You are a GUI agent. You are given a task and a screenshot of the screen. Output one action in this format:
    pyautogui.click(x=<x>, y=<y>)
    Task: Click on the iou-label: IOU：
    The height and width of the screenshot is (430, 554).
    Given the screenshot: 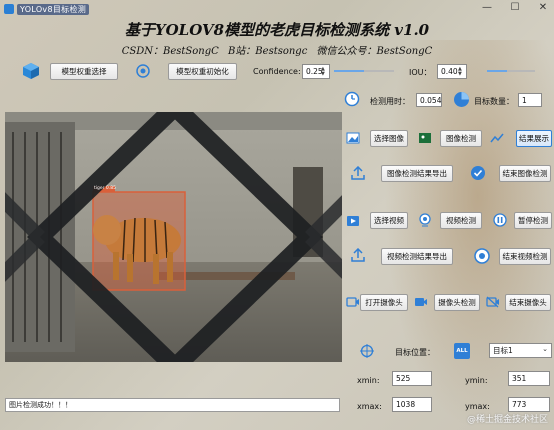 What is the action you would take?
    pyautogui.click(x=420, y=72)
    